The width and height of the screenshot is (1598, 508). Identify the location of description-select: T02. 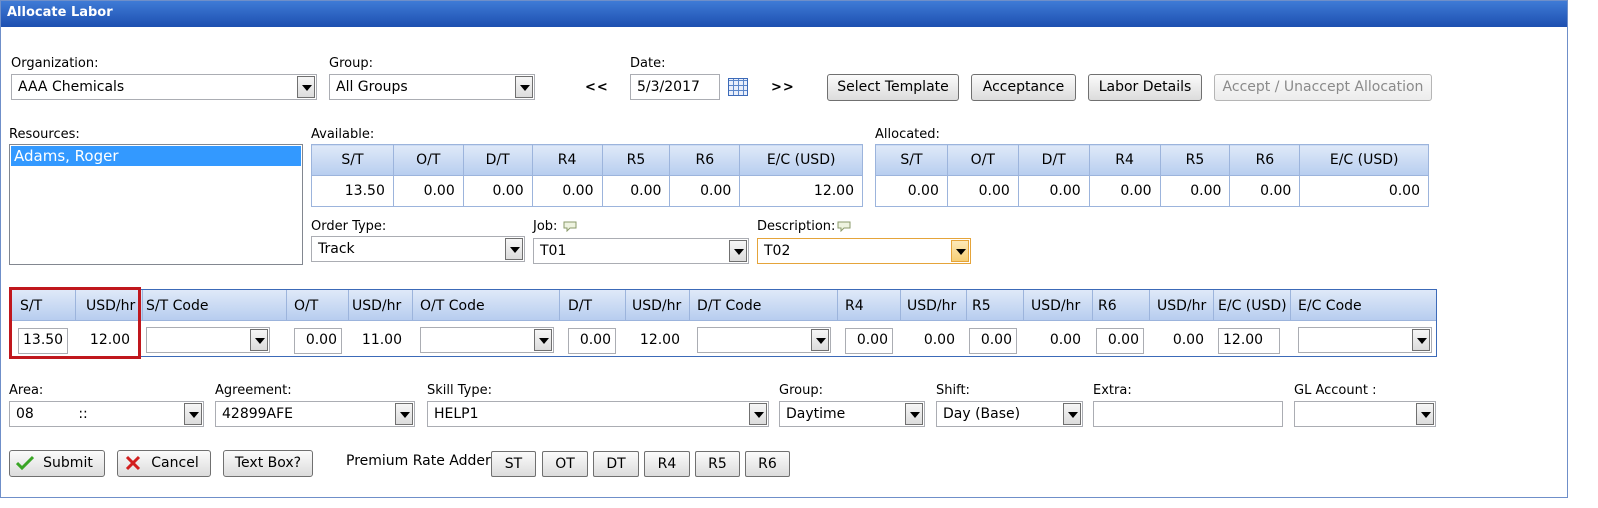
(864, 251).